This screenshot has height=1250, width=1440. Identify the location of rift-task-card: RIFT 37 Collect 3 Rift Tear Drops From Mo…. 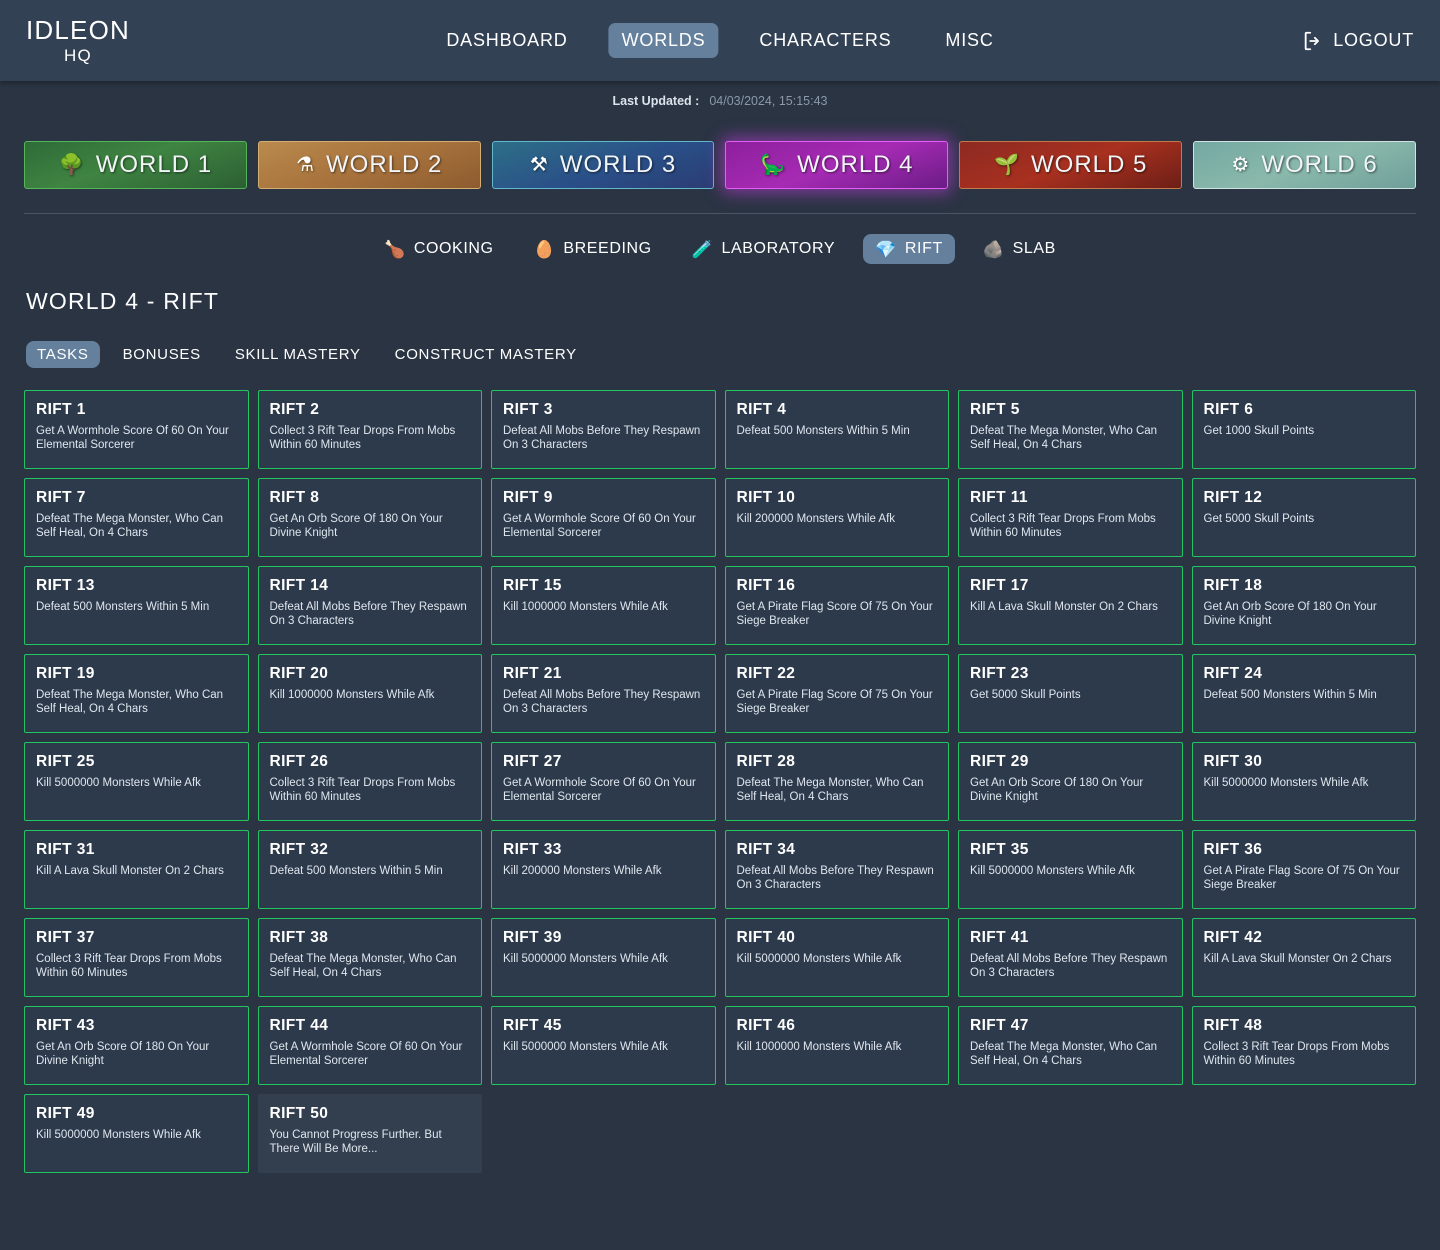
(136, 957).